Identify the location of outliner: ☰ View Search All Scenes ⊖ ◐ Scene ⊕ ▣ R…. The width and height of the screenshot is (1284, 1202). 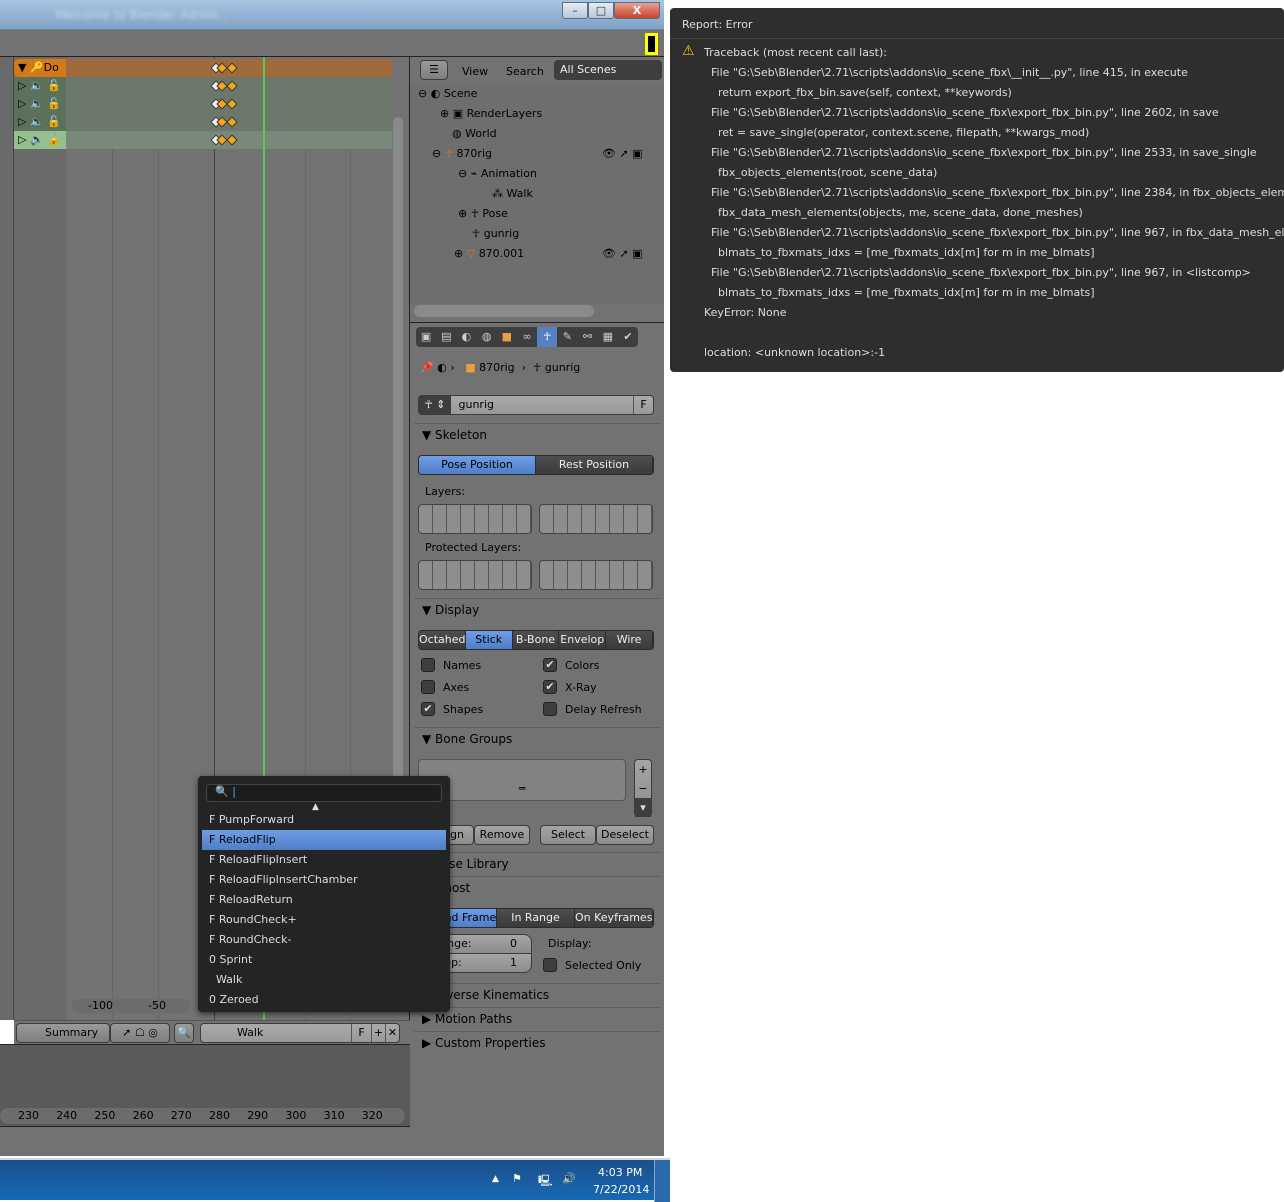
(537, 189).